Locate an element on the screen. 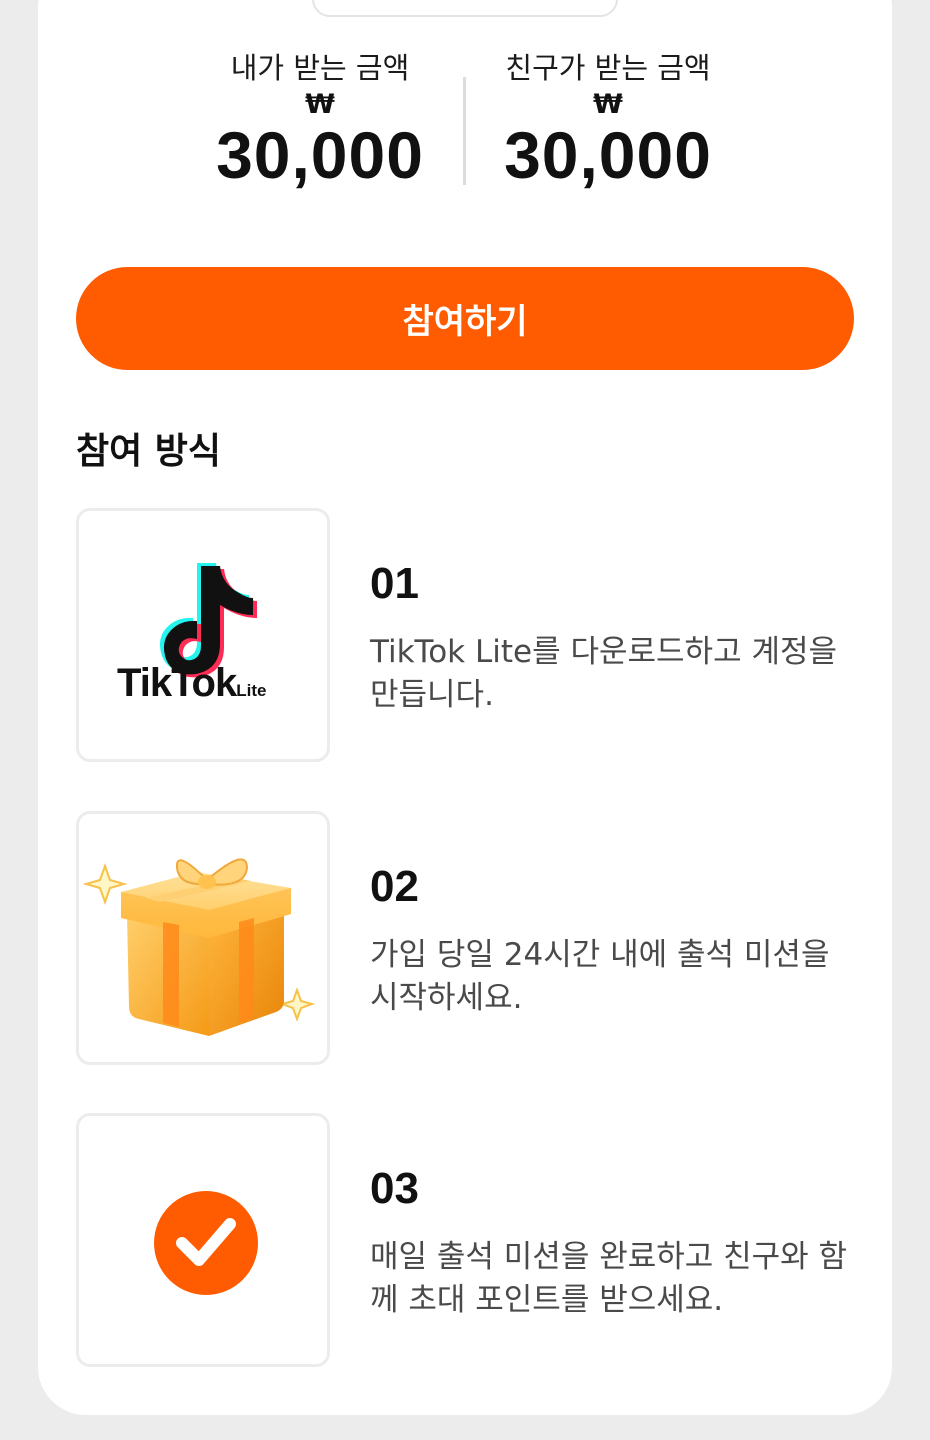  step-2-description: 가입 당일 24시간 내에 출석 미션을 시작하세요. is located at coordinates (600, 976).